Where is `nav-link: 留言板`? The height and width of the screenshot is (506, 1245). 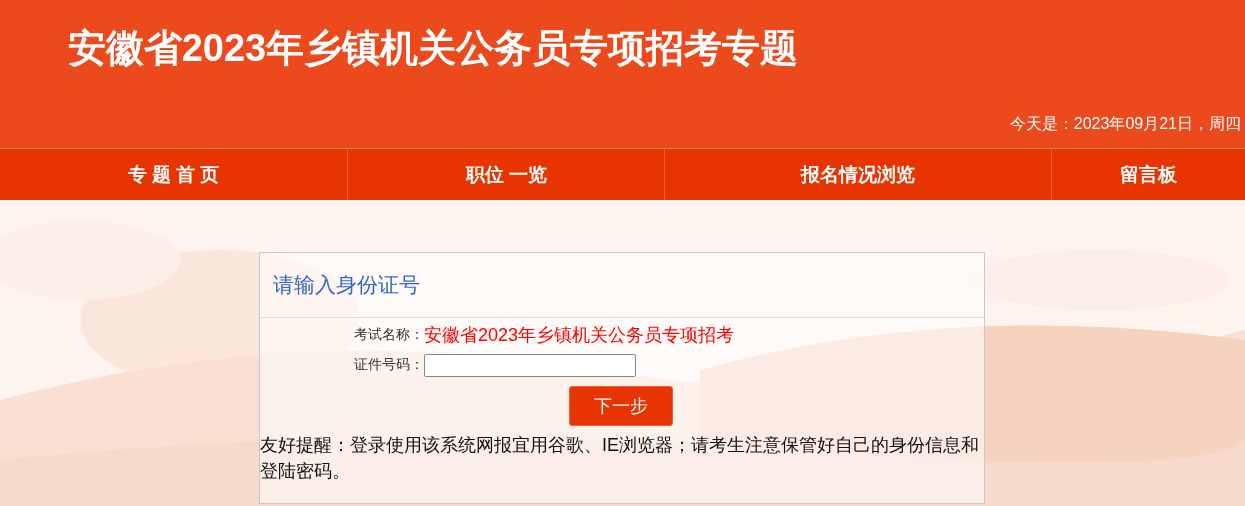
nav-link: 留言板 is located at coordinates (1148, 174).